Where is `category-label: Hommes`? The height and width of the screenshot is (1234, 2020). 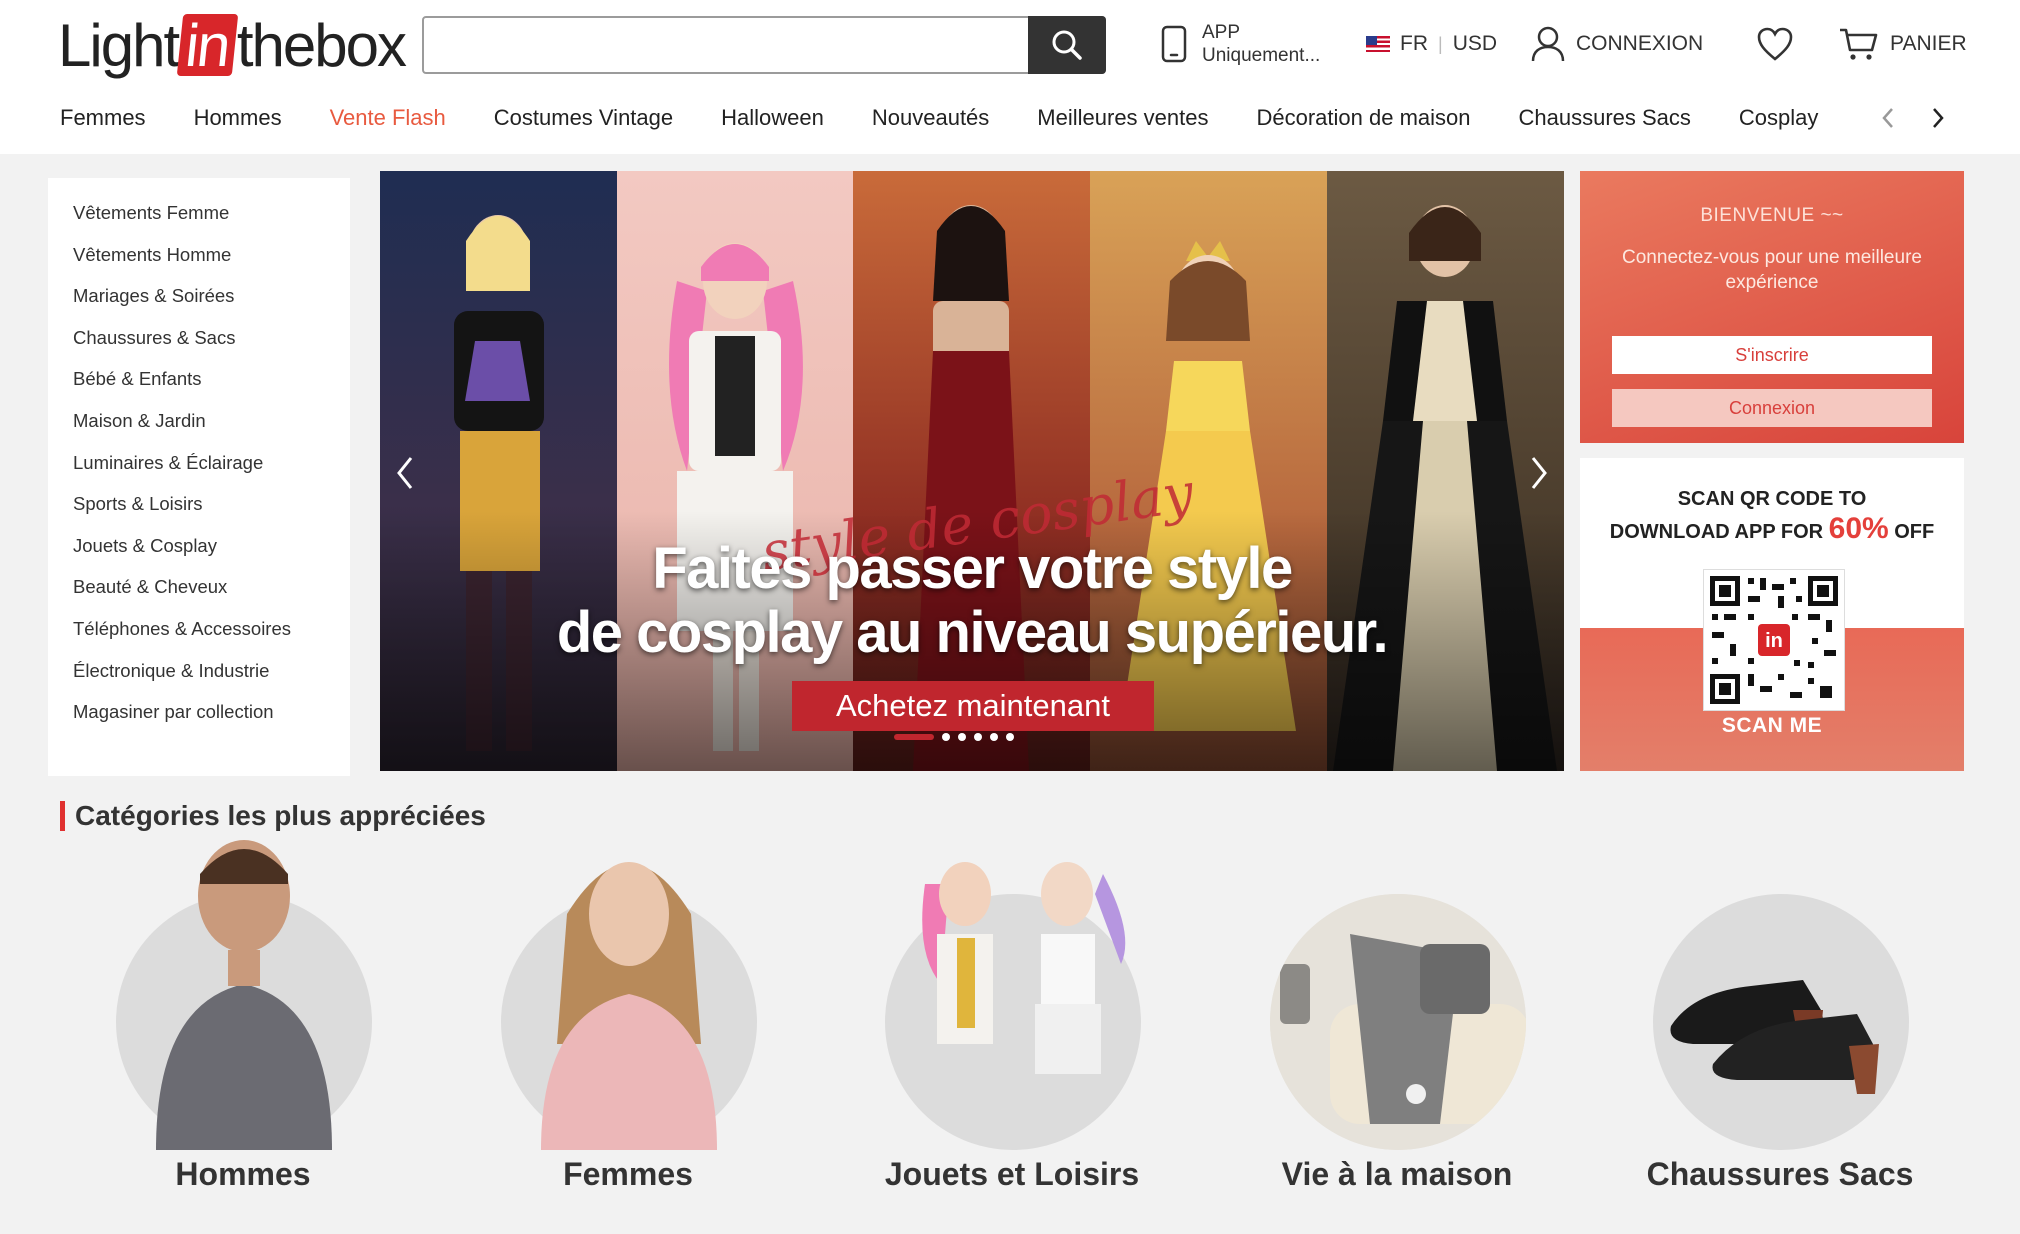 category-label: Hommes is located at coordinates (243, 1174).